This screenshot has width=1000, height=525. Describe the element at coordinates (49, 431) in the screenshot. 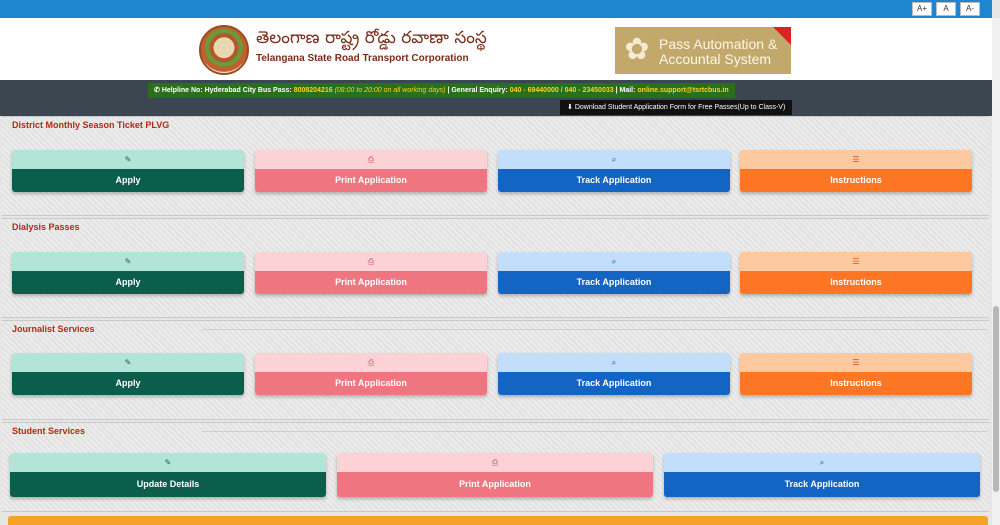

I see `section-title: Student Services` at that location.